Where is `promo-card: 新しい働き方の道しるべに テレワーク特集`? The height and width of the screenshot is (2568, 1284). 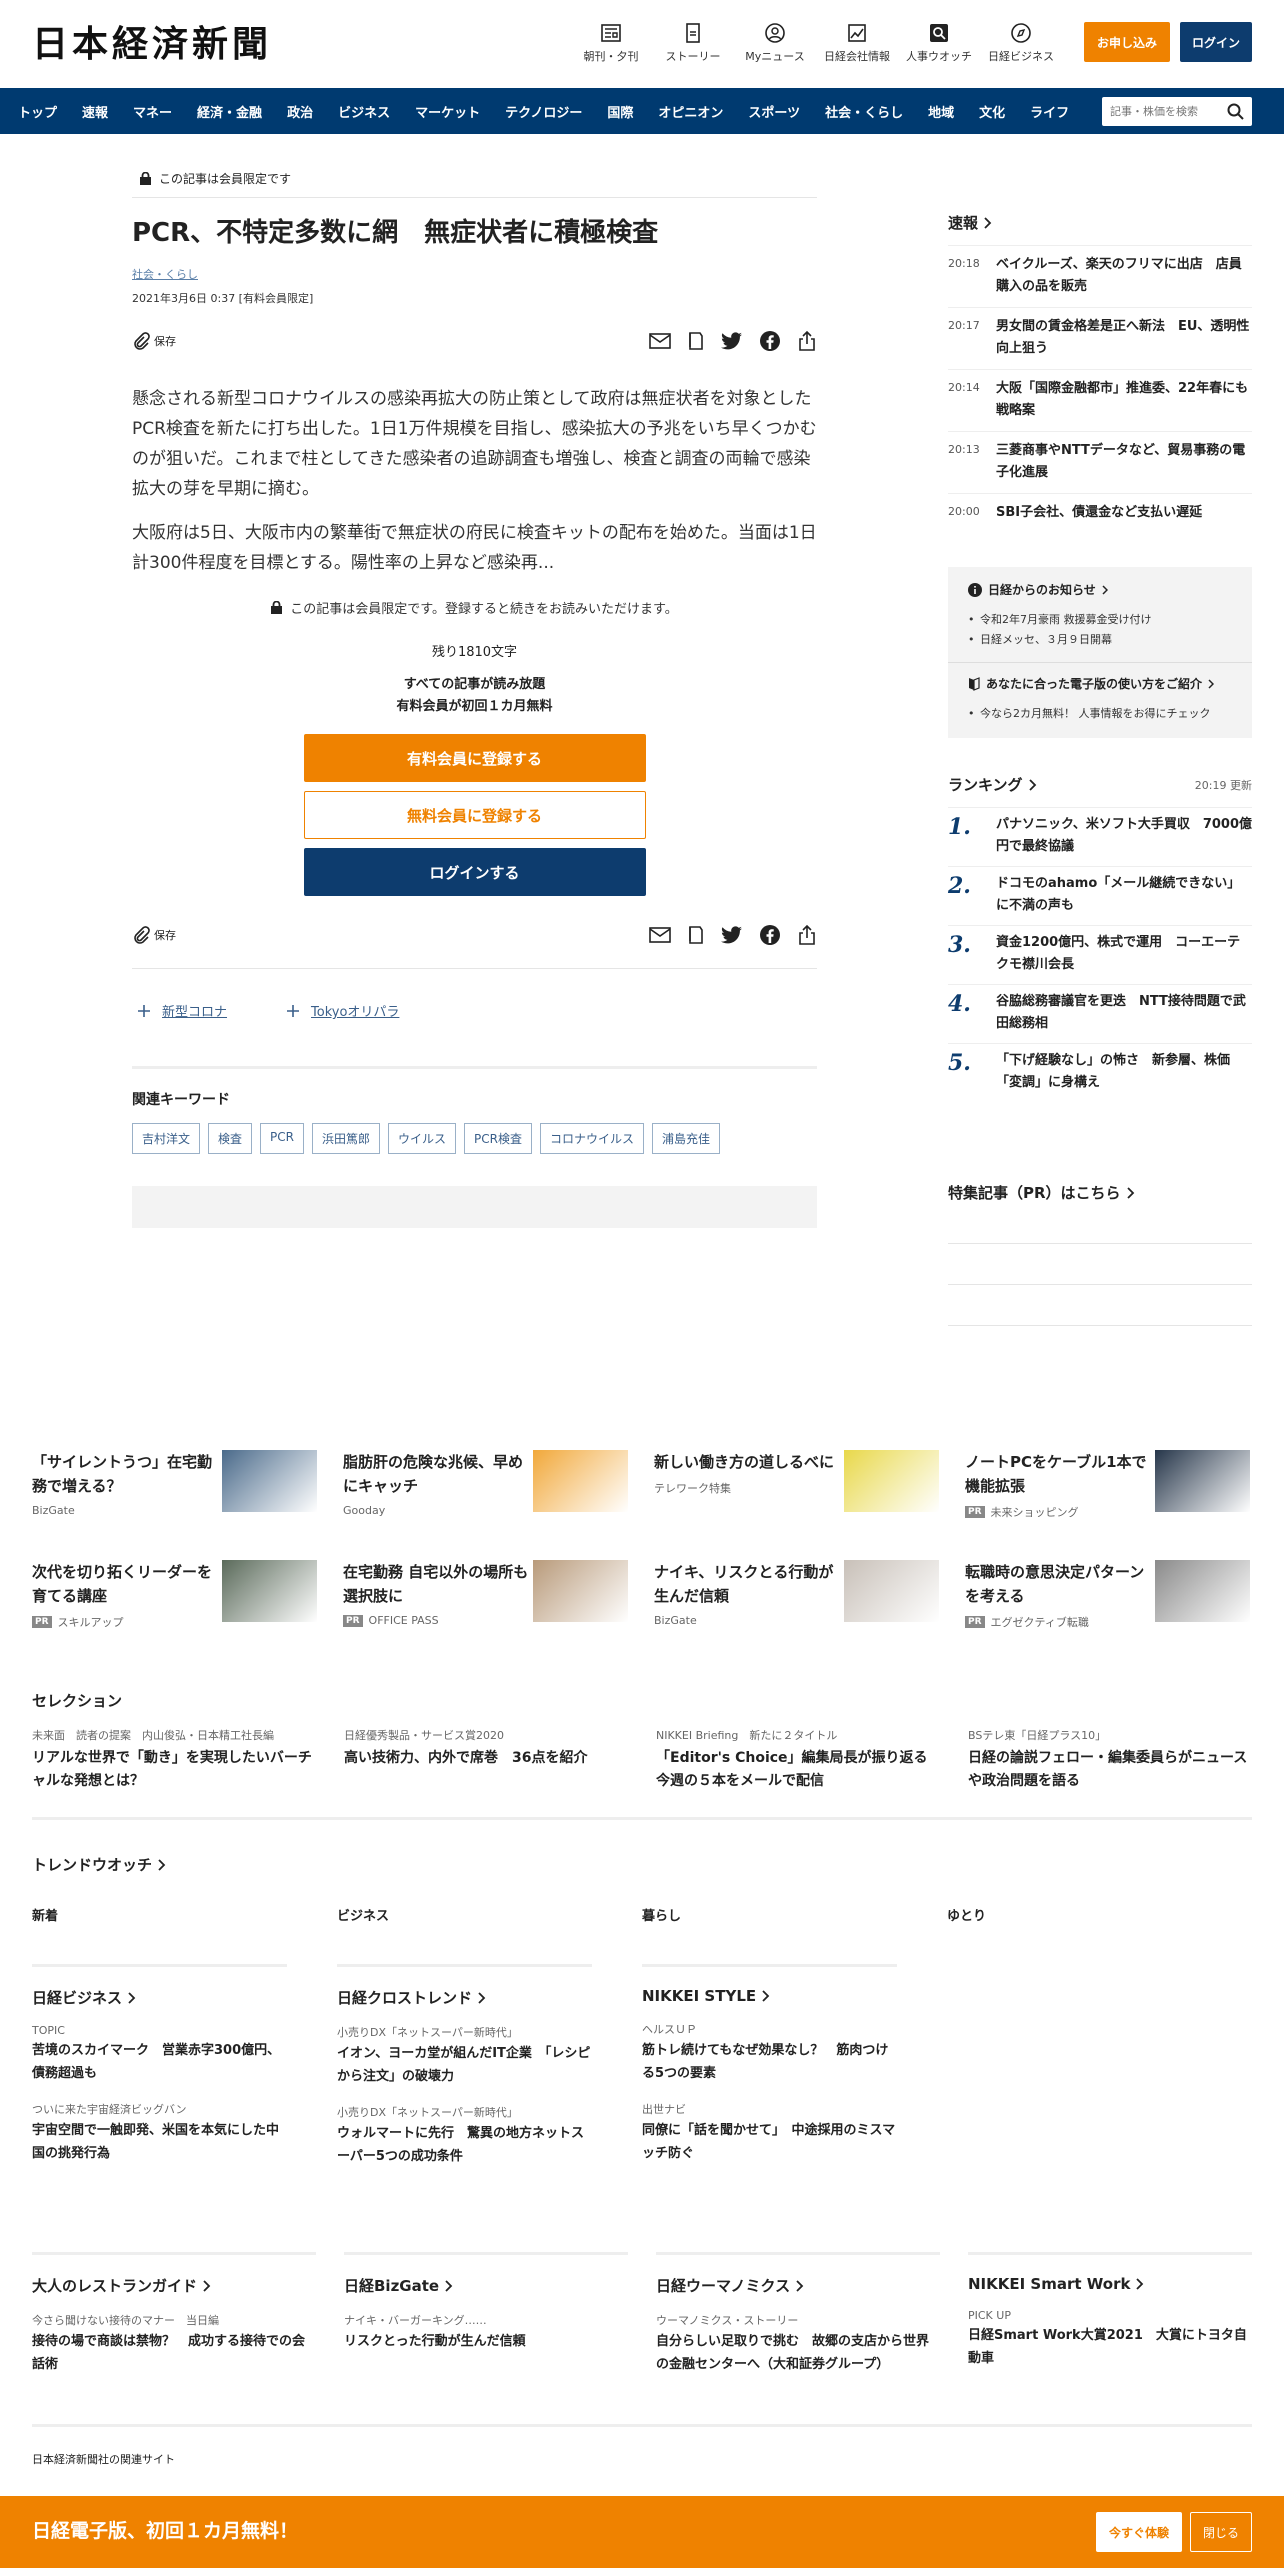
promo-card: 新しい働き方の道しるべに テレワーク特集 is located at coordinates (796, 1485).